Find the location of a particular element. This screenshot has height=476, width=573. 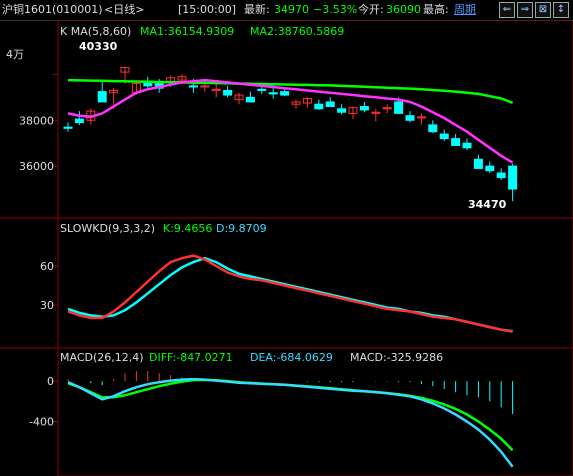

macd-title: MACD(26,12,4) is located at coordinates (102, 357).